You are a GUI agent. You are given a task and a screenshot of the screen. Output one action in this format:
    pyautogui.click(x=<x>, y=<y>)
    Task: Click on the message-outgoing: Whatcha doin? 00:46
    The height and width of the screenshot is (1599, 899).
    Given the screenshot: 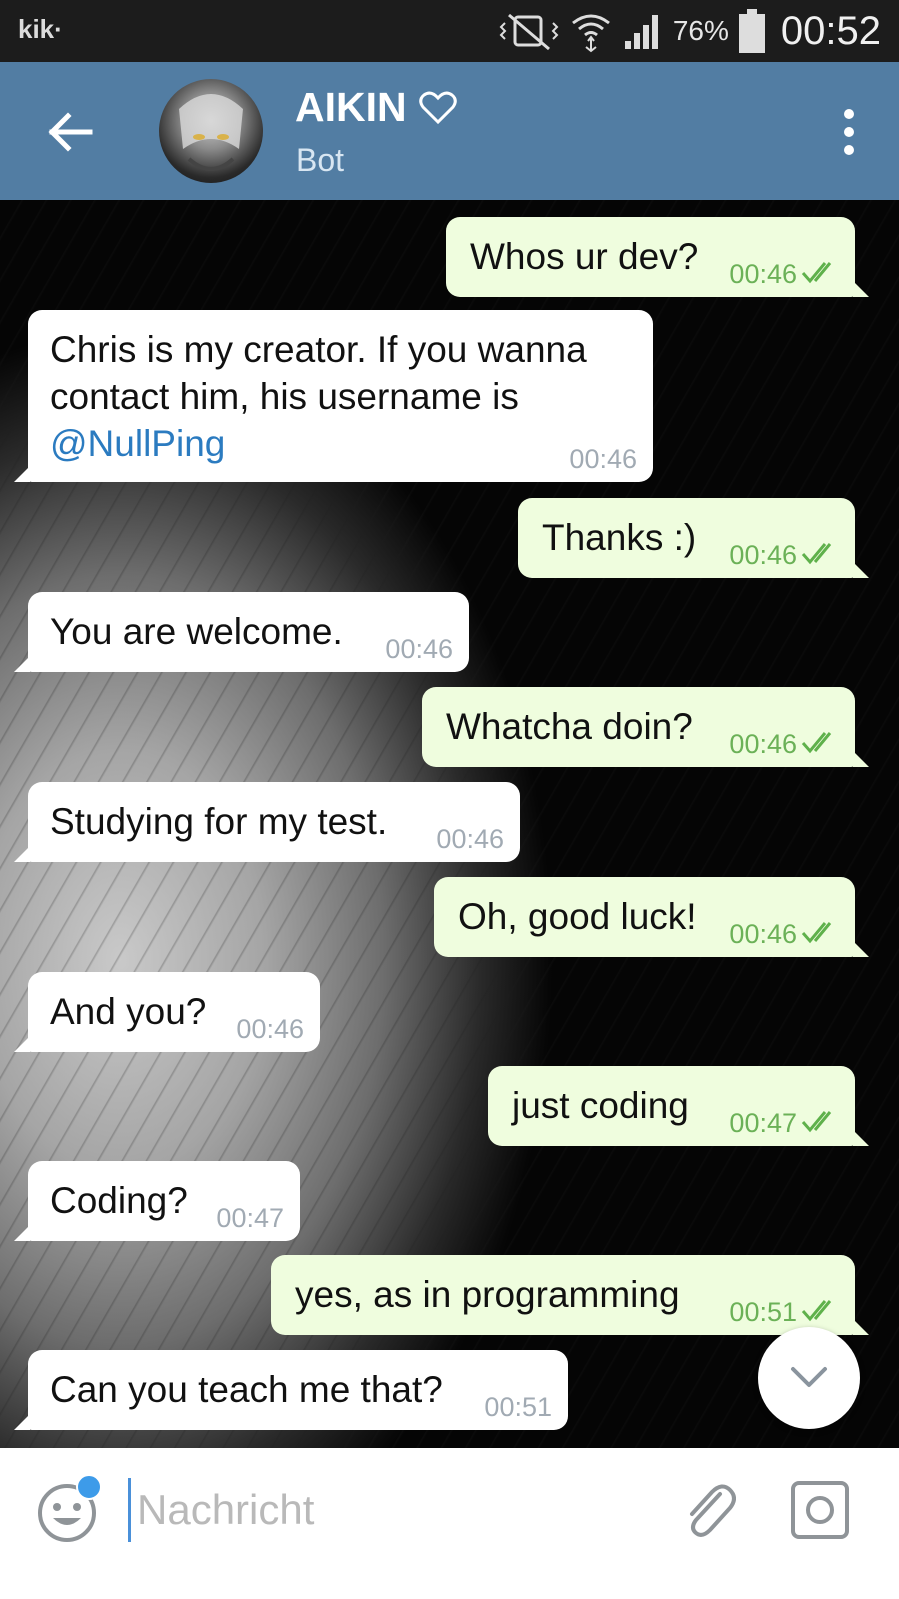 What is the action you would take?
    pyautogui.click(x=645, y=727)
    